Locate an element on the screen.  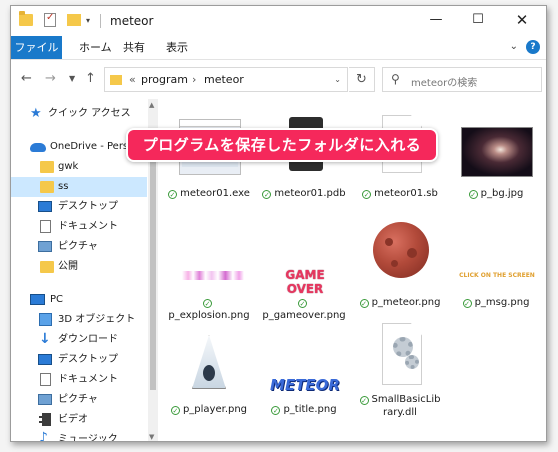
sidebar-item-downloads: ↓ ダウンロード is located at coordinates (79, 340).